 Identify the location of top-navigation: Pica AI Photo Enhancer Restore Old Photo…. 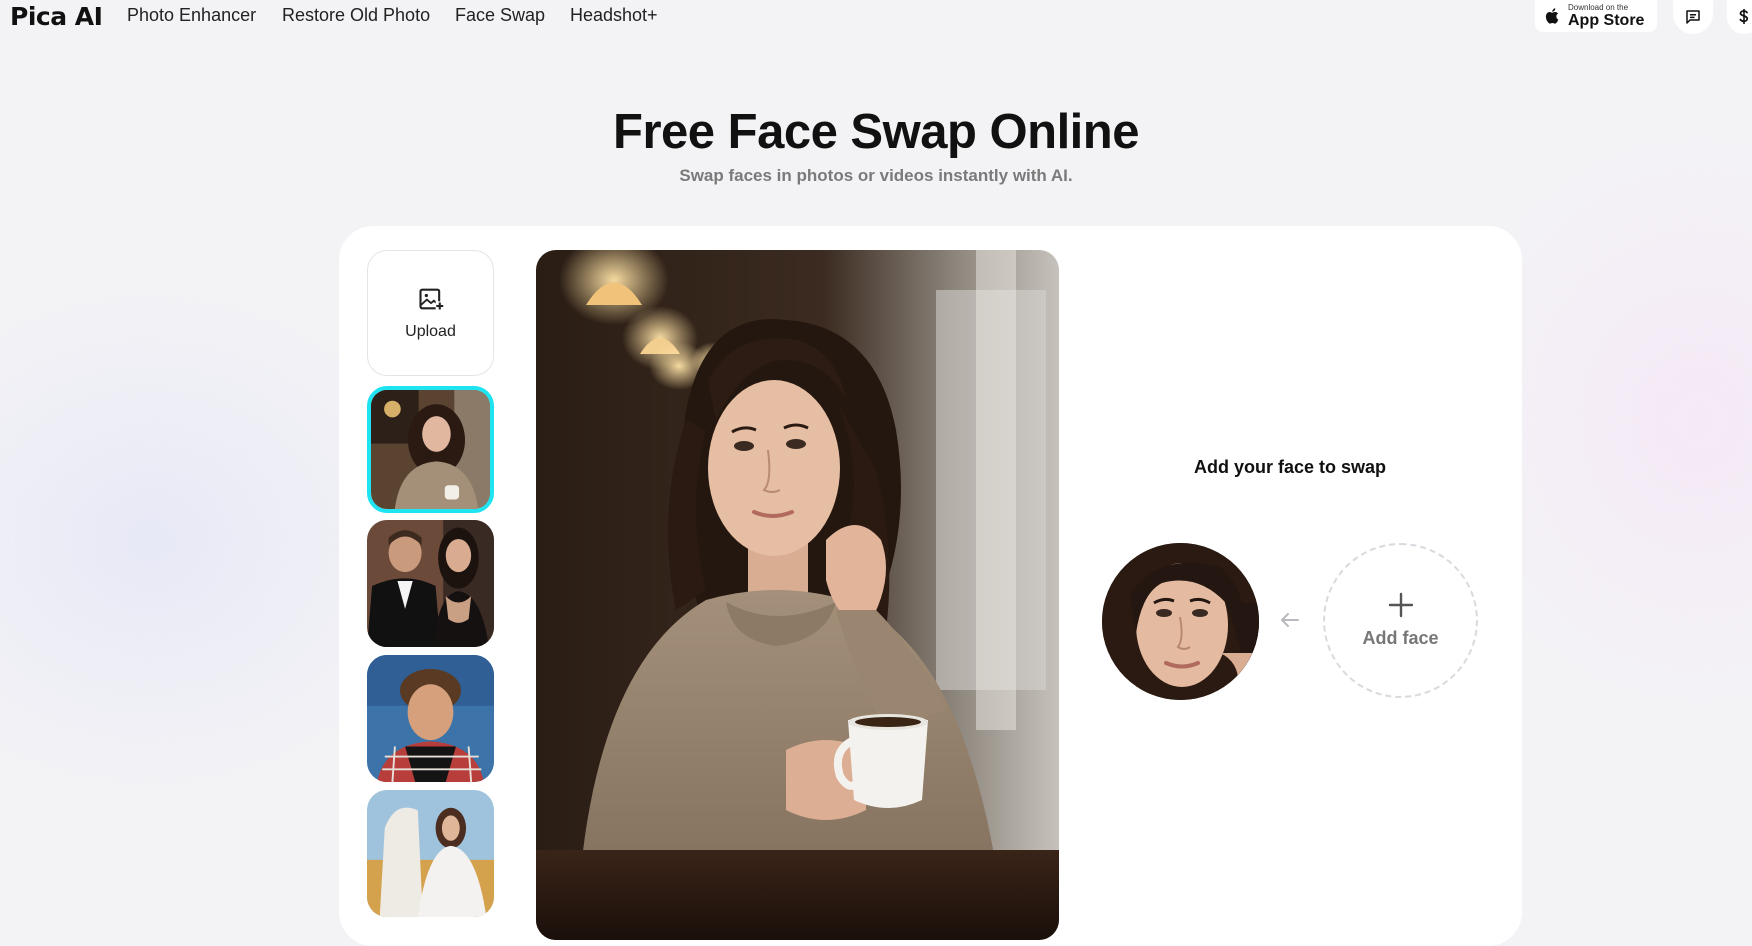
(876, 17).